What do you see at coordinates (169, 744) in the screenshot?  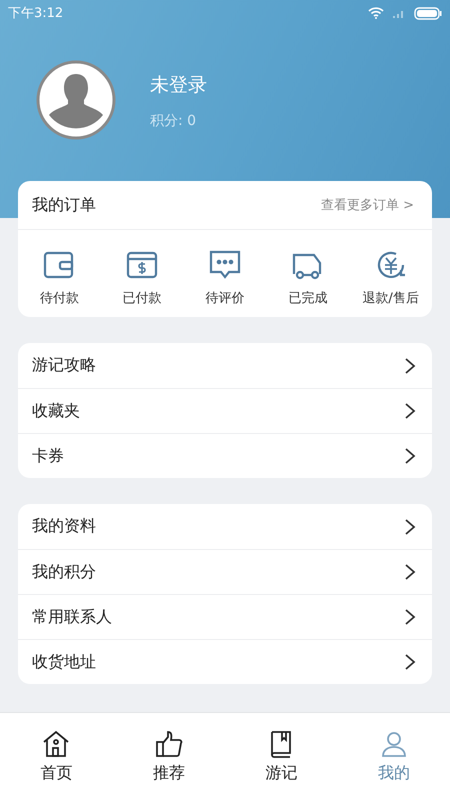 I see `thumbs-up-icon` at bounding box center [169, 744].